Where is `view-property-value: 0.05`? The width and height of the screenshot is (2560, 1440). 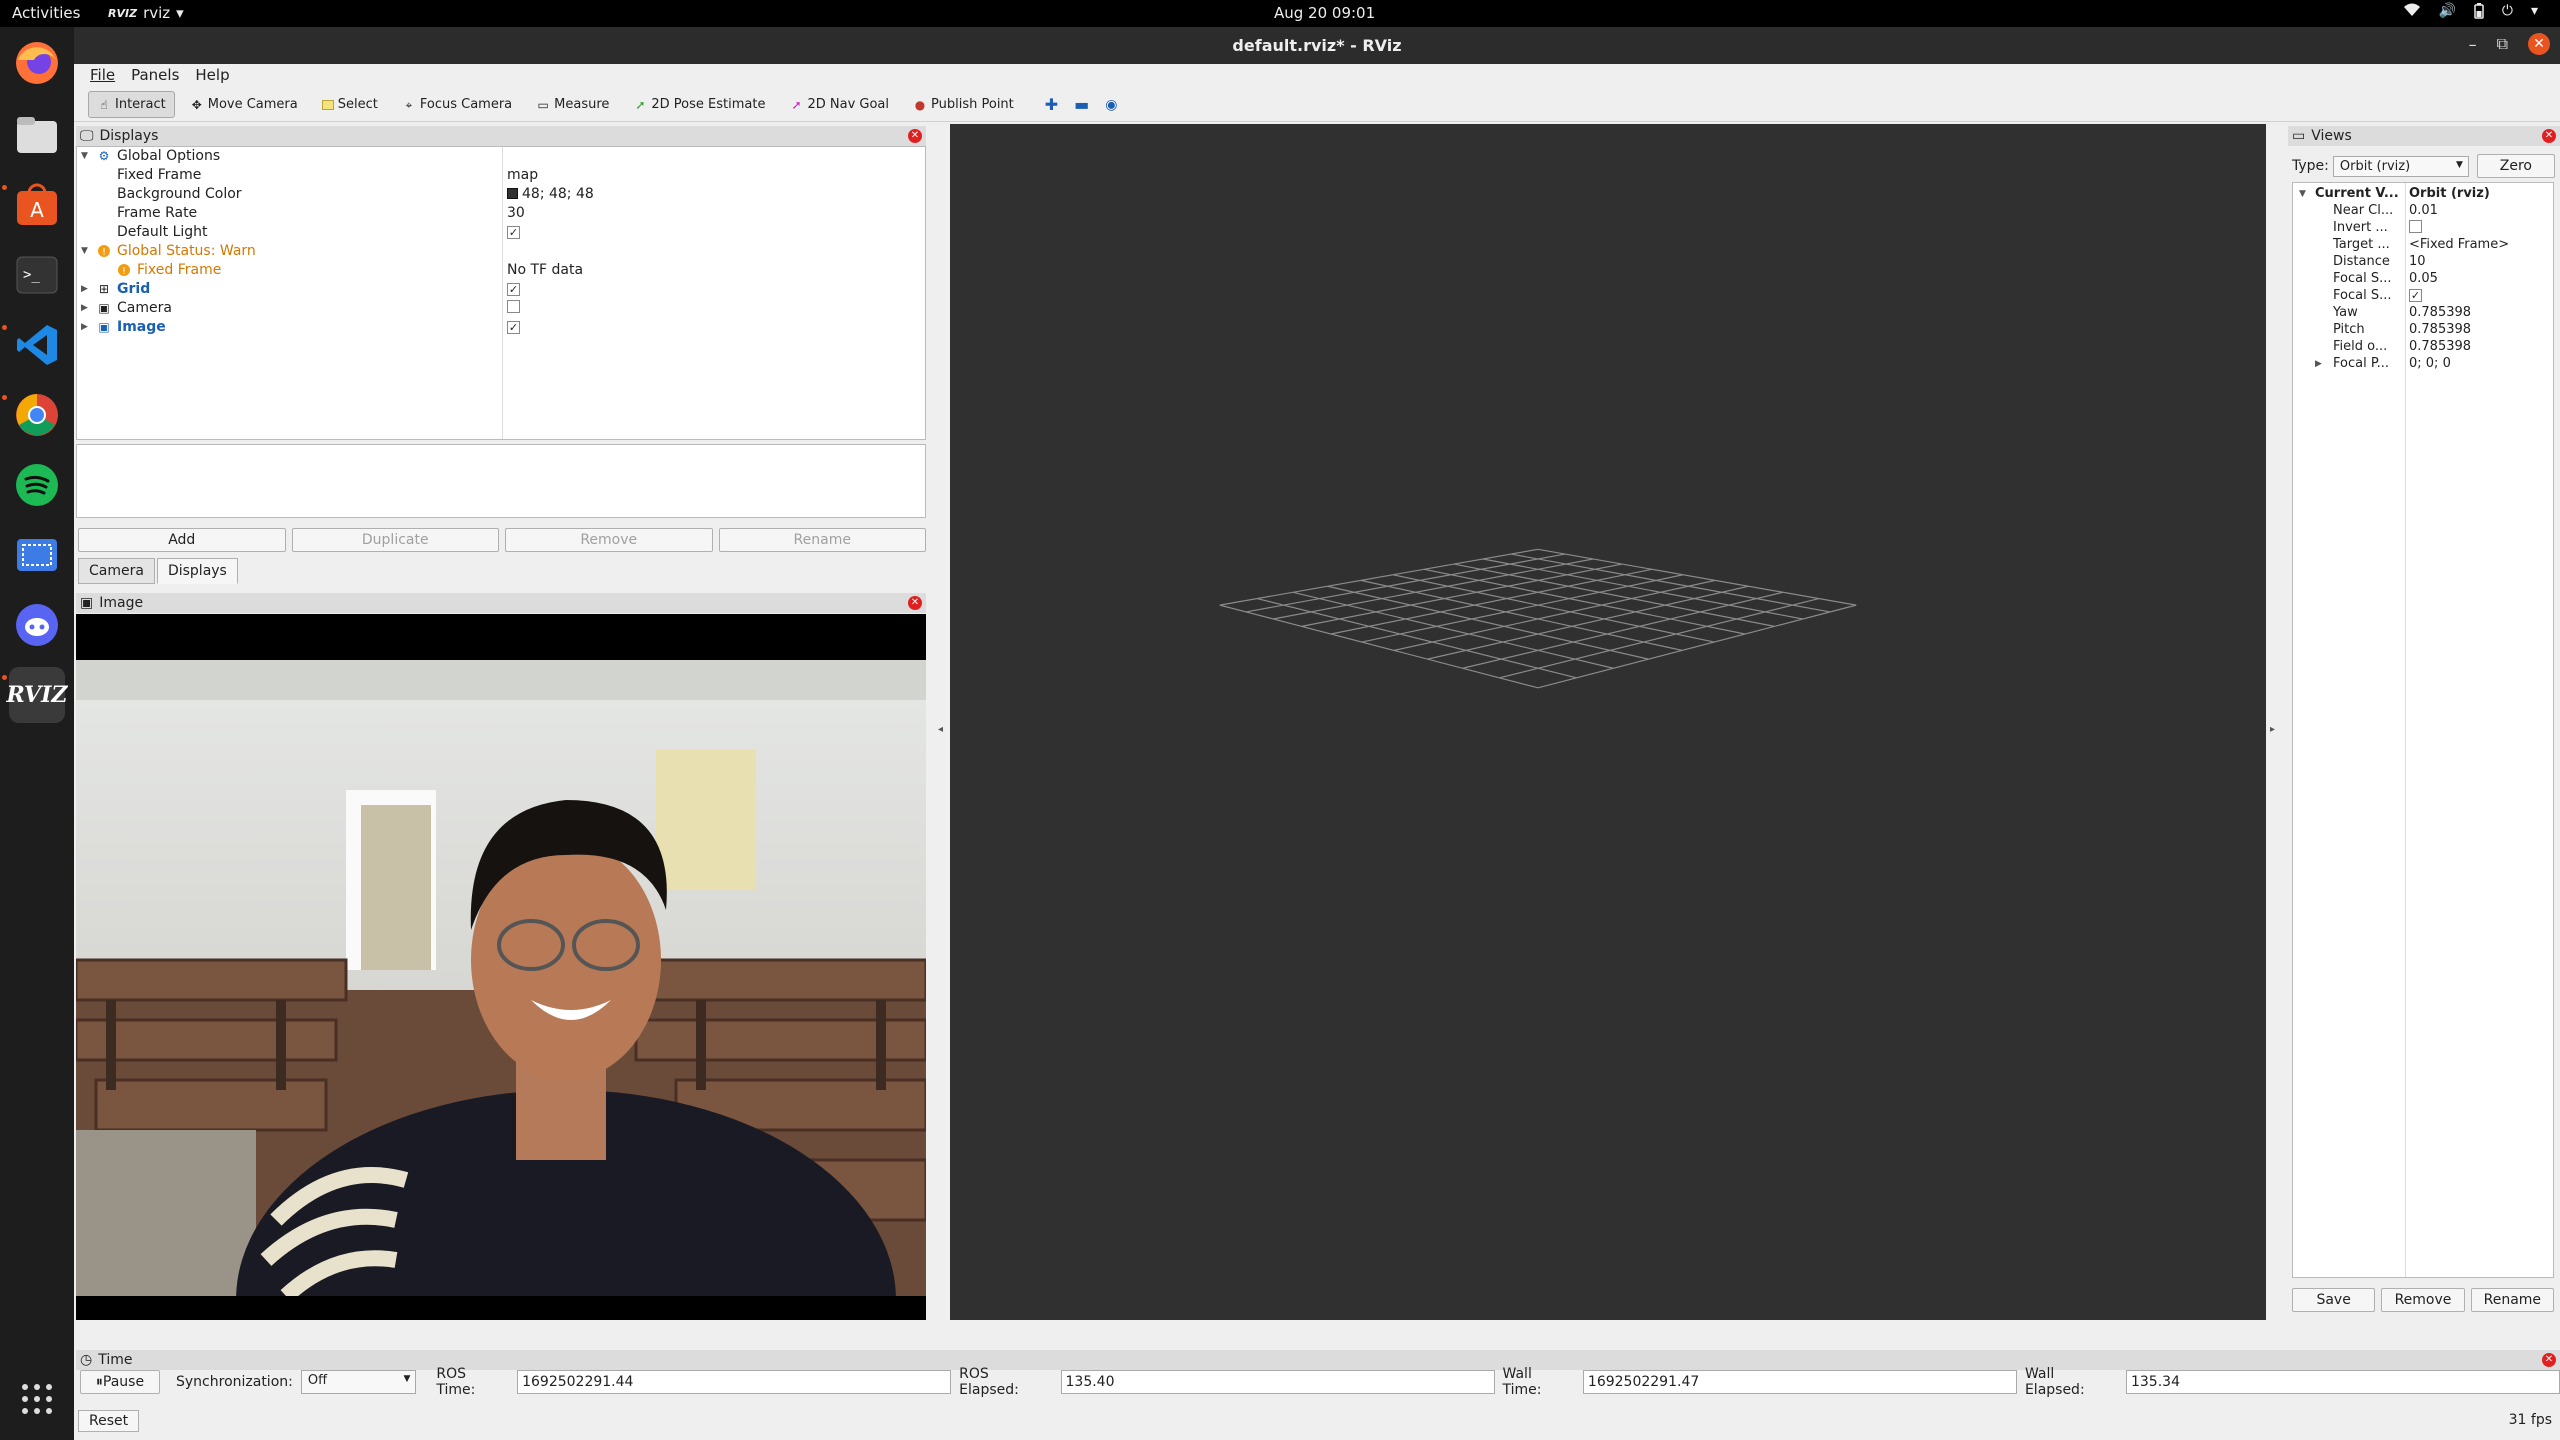
view-property-value: 0.05 is located at coordinates (2423, 278).